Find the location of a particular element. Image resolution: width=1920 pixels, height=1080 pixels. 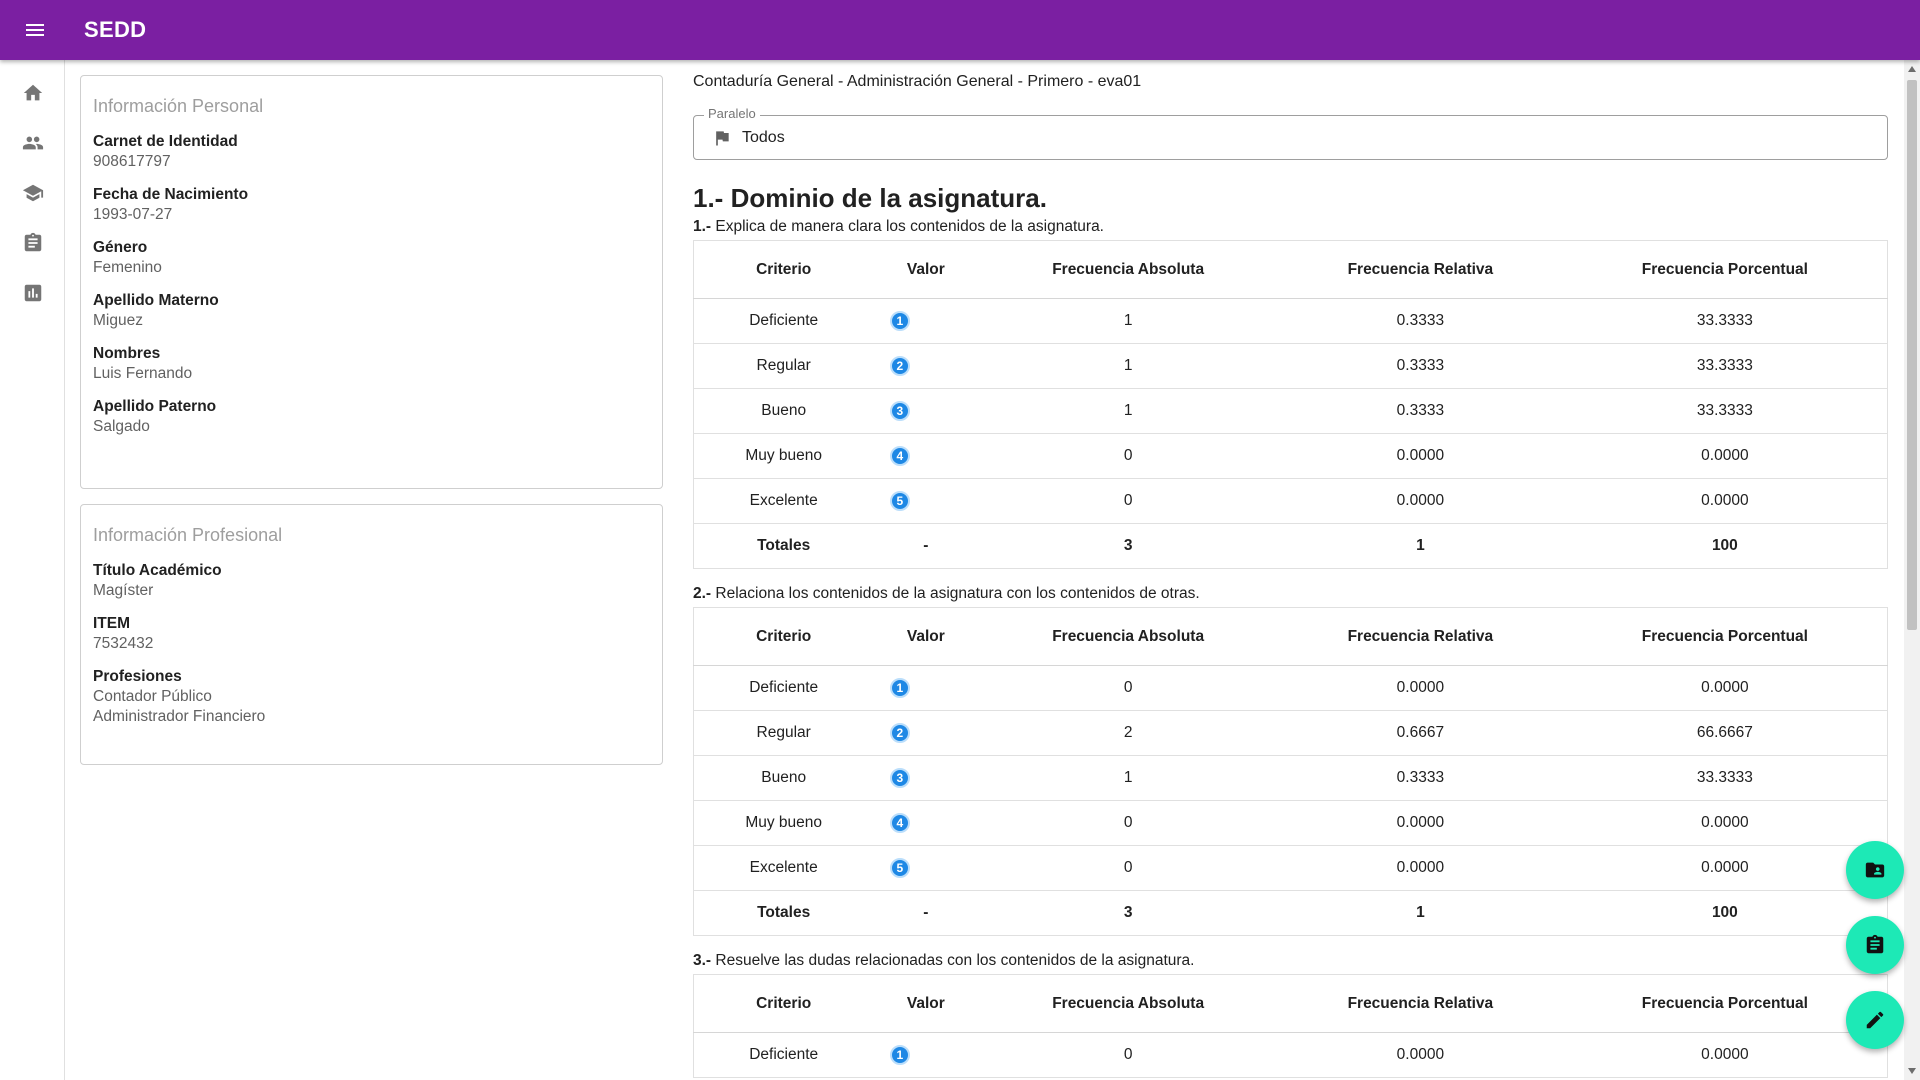

nav-school is located at coordinates (32, 193).